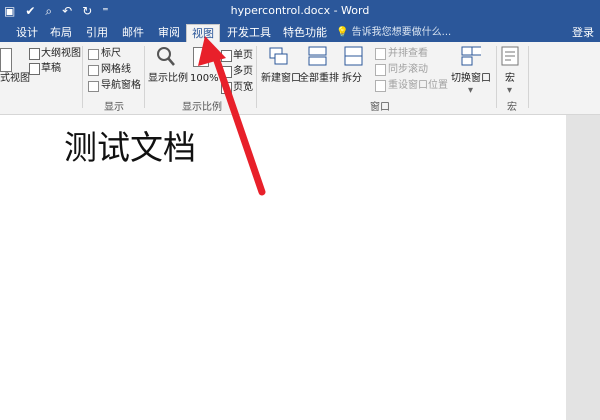  What do you see at coordinates (169, 33) in the screenshot?
I see `tab-review: 审阅` at bounding box center [169, 33].